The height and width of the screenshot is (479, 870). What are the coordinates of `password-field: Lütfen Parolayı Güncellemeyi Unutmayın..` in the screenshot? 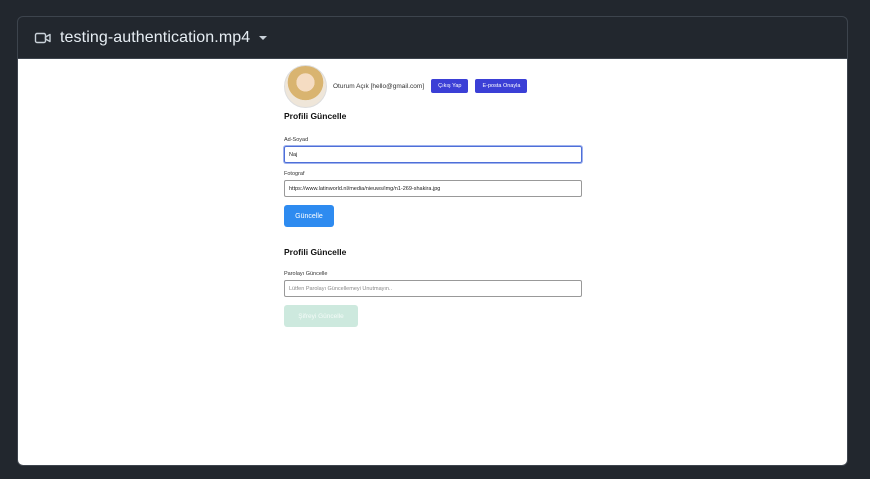 It's located at (433, 288).